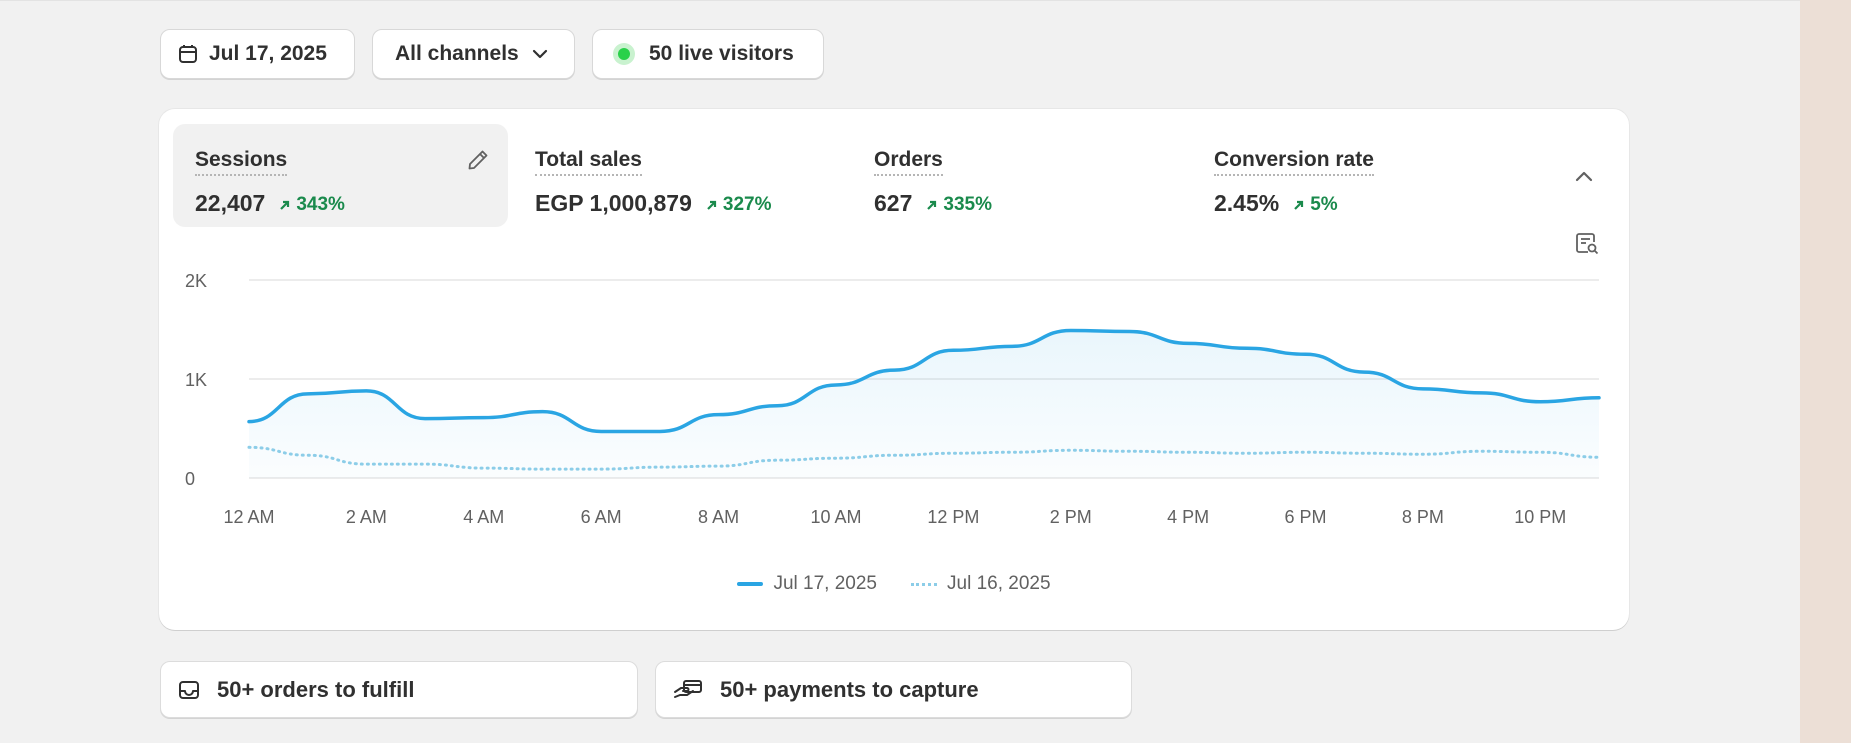  What do you see at coordinates (721, 53) in the screenshot?
I see `live-visitors-label: 50 live visitors` at bounding box center [721, 53].